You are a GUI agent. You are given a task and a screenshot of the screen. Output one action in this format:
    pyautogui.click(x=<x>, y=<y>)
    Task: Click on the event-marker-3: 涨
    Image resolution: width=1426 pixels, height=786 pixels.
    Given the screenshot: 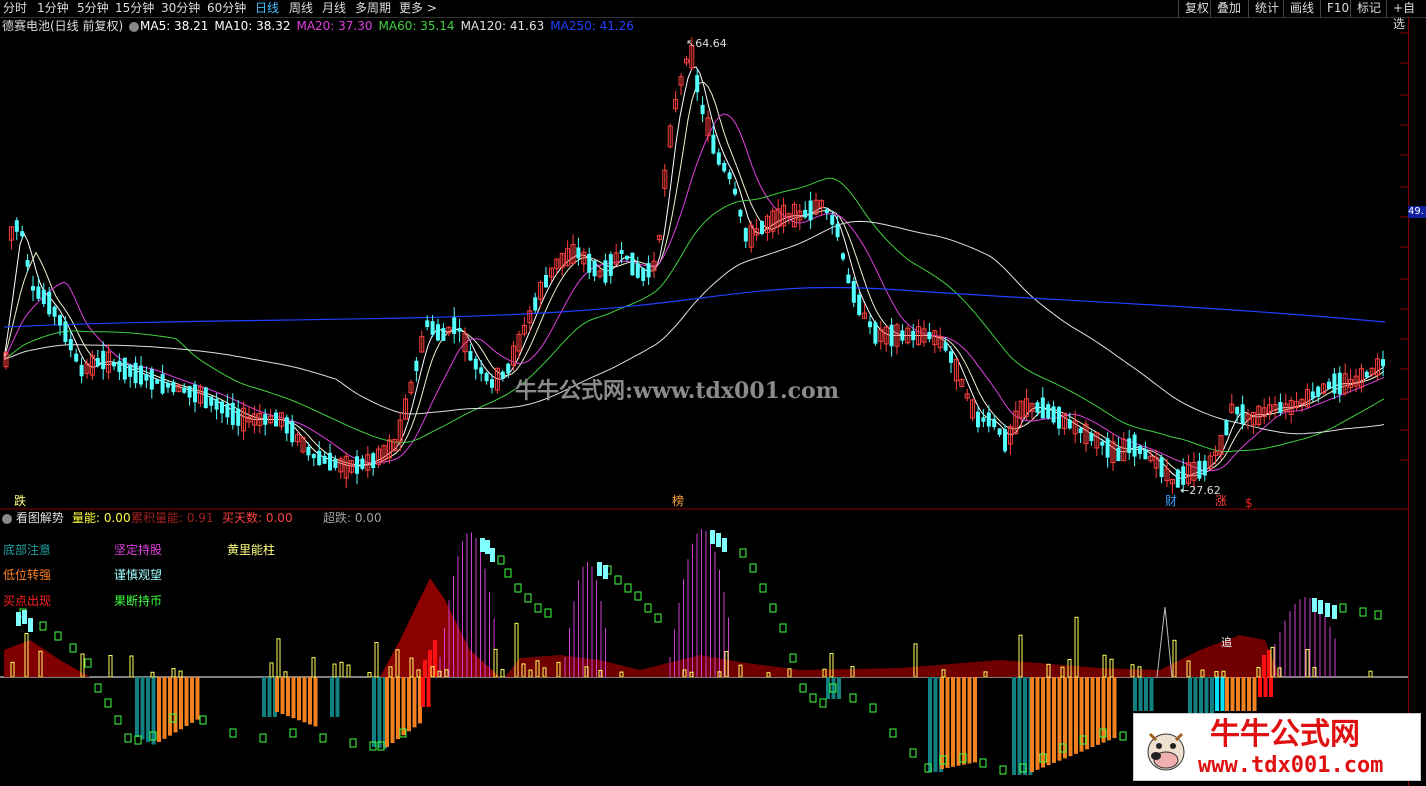 What is the action you would take?
    pyautogui.click(x=1221, y=501)
    